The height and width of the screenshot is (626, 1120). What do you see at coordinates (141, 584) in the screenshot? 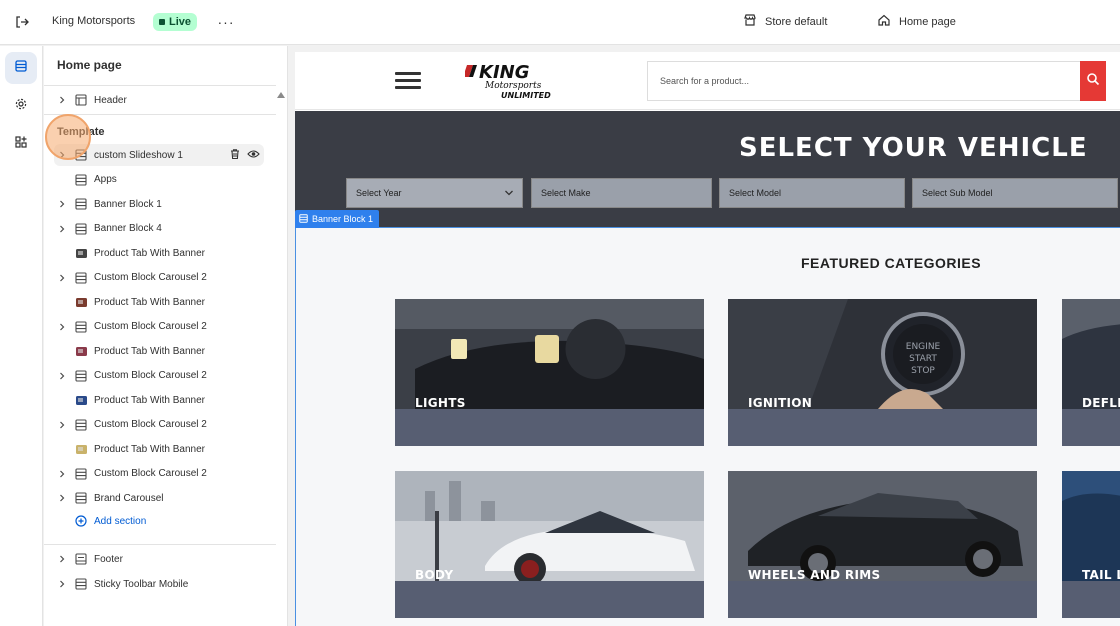
I see `sidebar-item-label: Sticky Toolbar Mobile` at bounding box center [141, 584].